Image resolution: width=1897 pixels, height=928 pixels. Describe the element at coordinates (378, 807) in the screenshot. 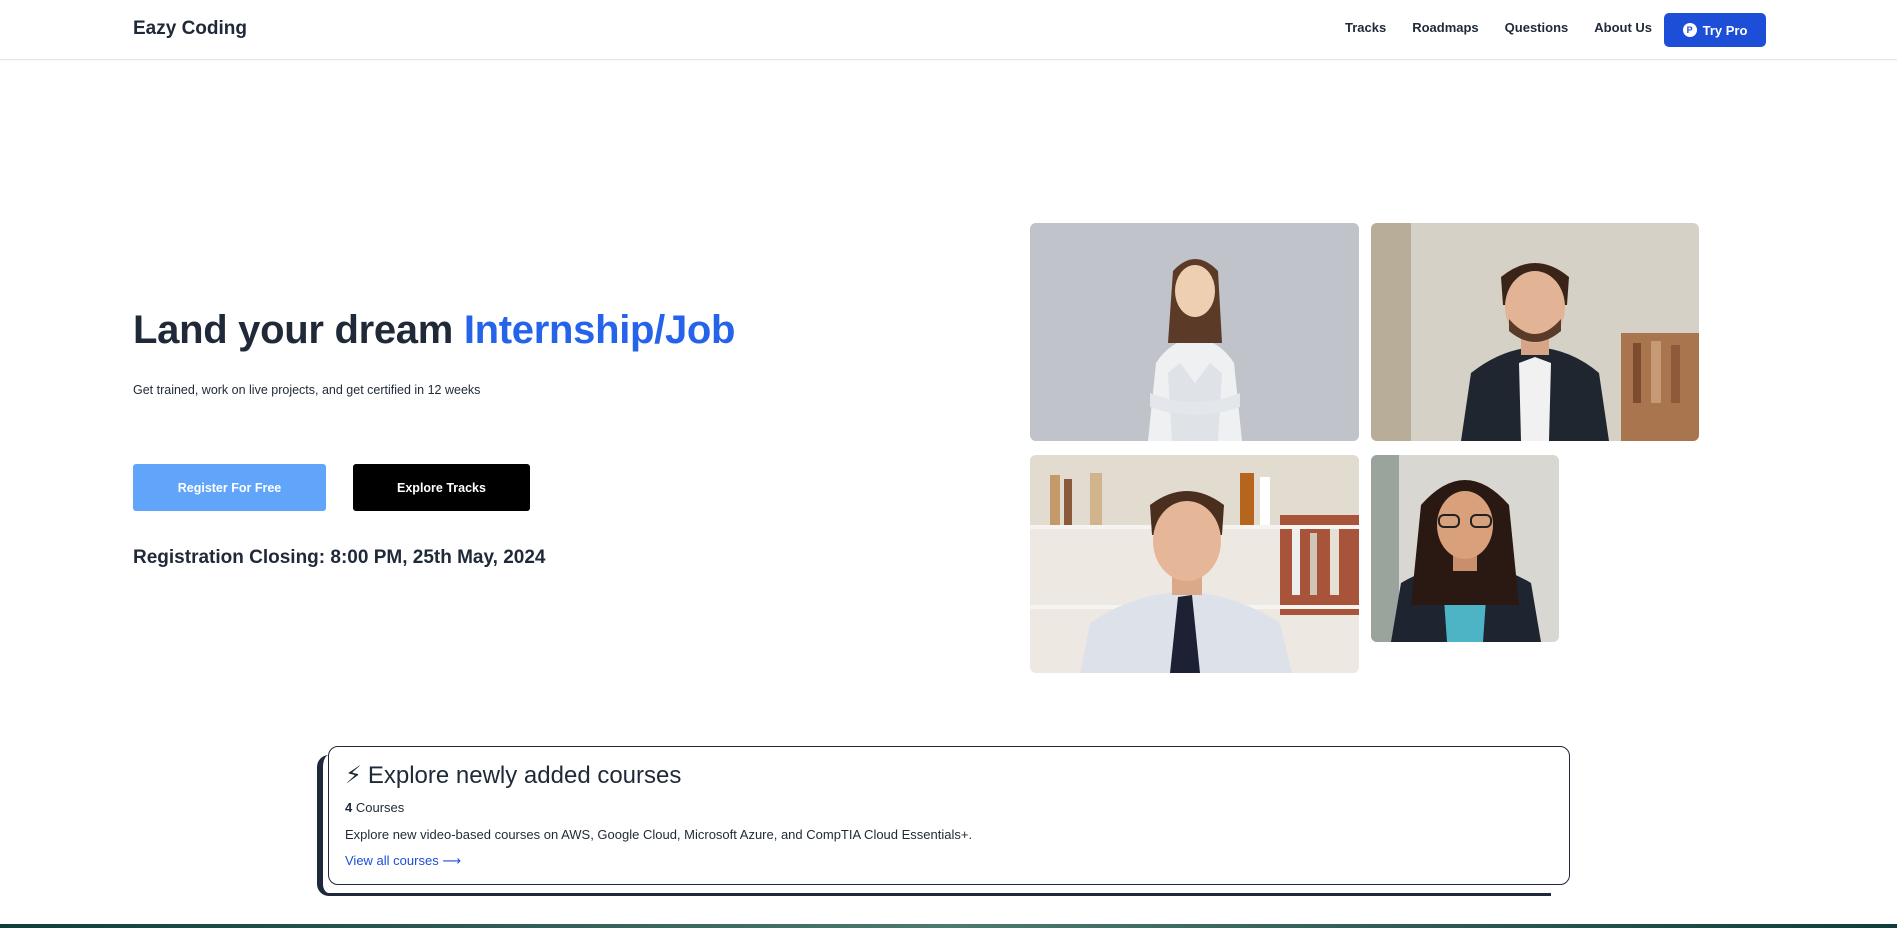

I see `course-count-label: Courses` at that location.